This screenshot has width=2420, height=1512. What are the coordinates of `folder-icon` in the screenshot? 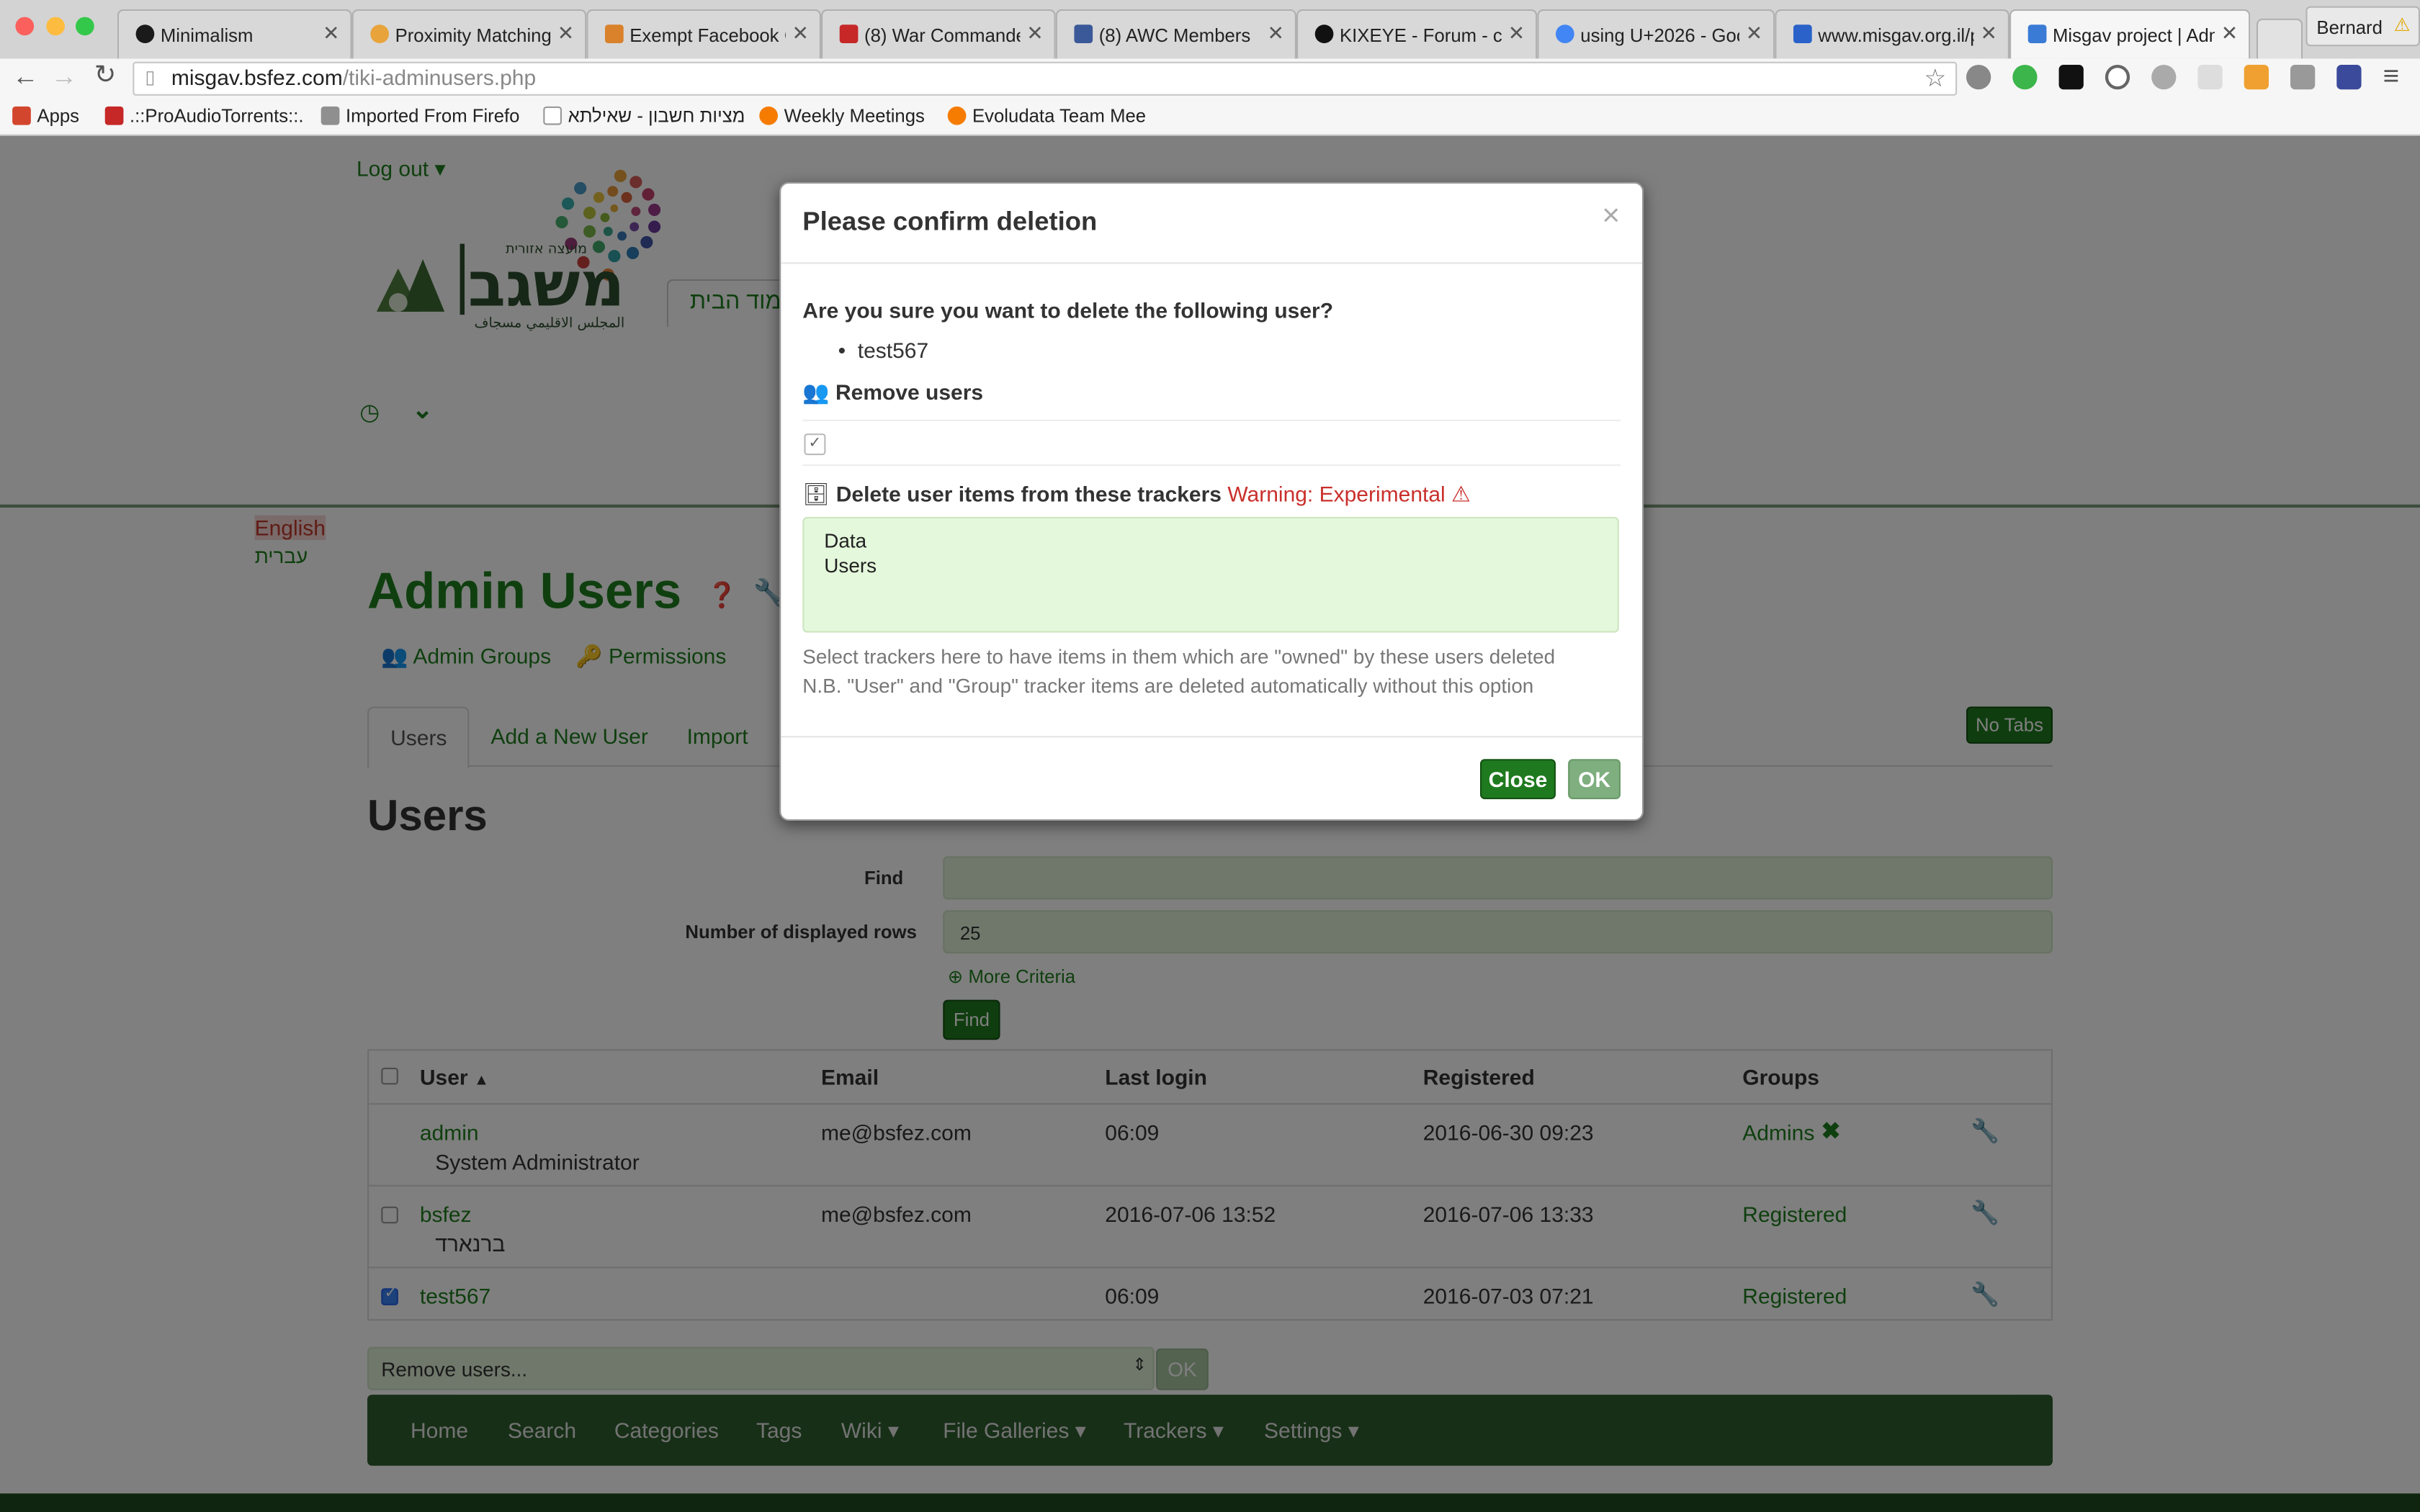 It's located at (330, 115).